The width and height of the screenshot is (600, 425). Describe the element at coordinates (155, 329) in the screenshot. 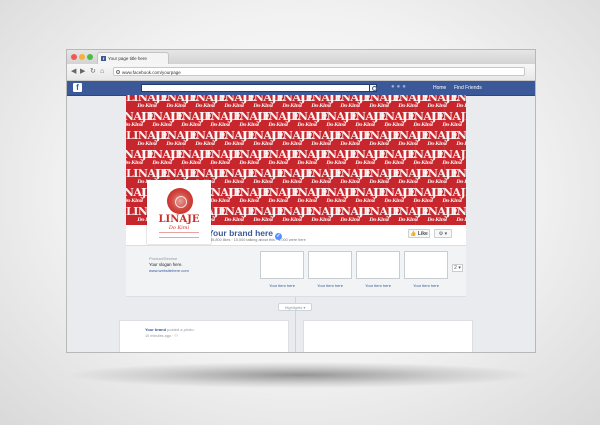

I see `post-author-link: Your brand` at that location.